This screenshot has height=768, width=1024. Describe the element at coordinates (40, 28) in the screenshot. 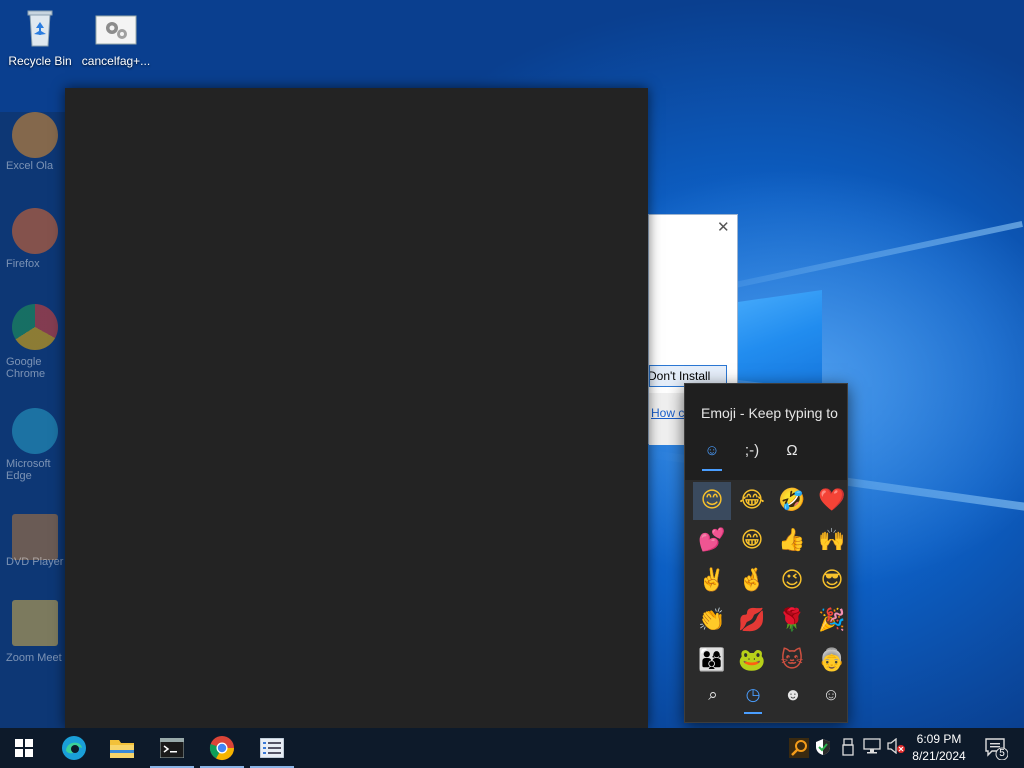

I see `recycle-bin-icon` at that location.